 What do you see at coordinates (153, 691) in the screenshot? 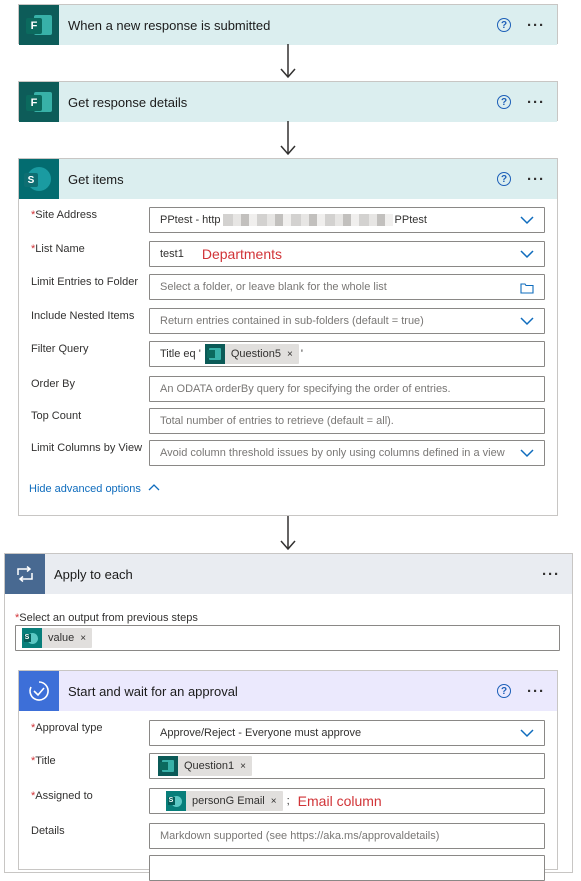
I see `approval-title: Start and wait for an approval` at bounding box center [153, 691].